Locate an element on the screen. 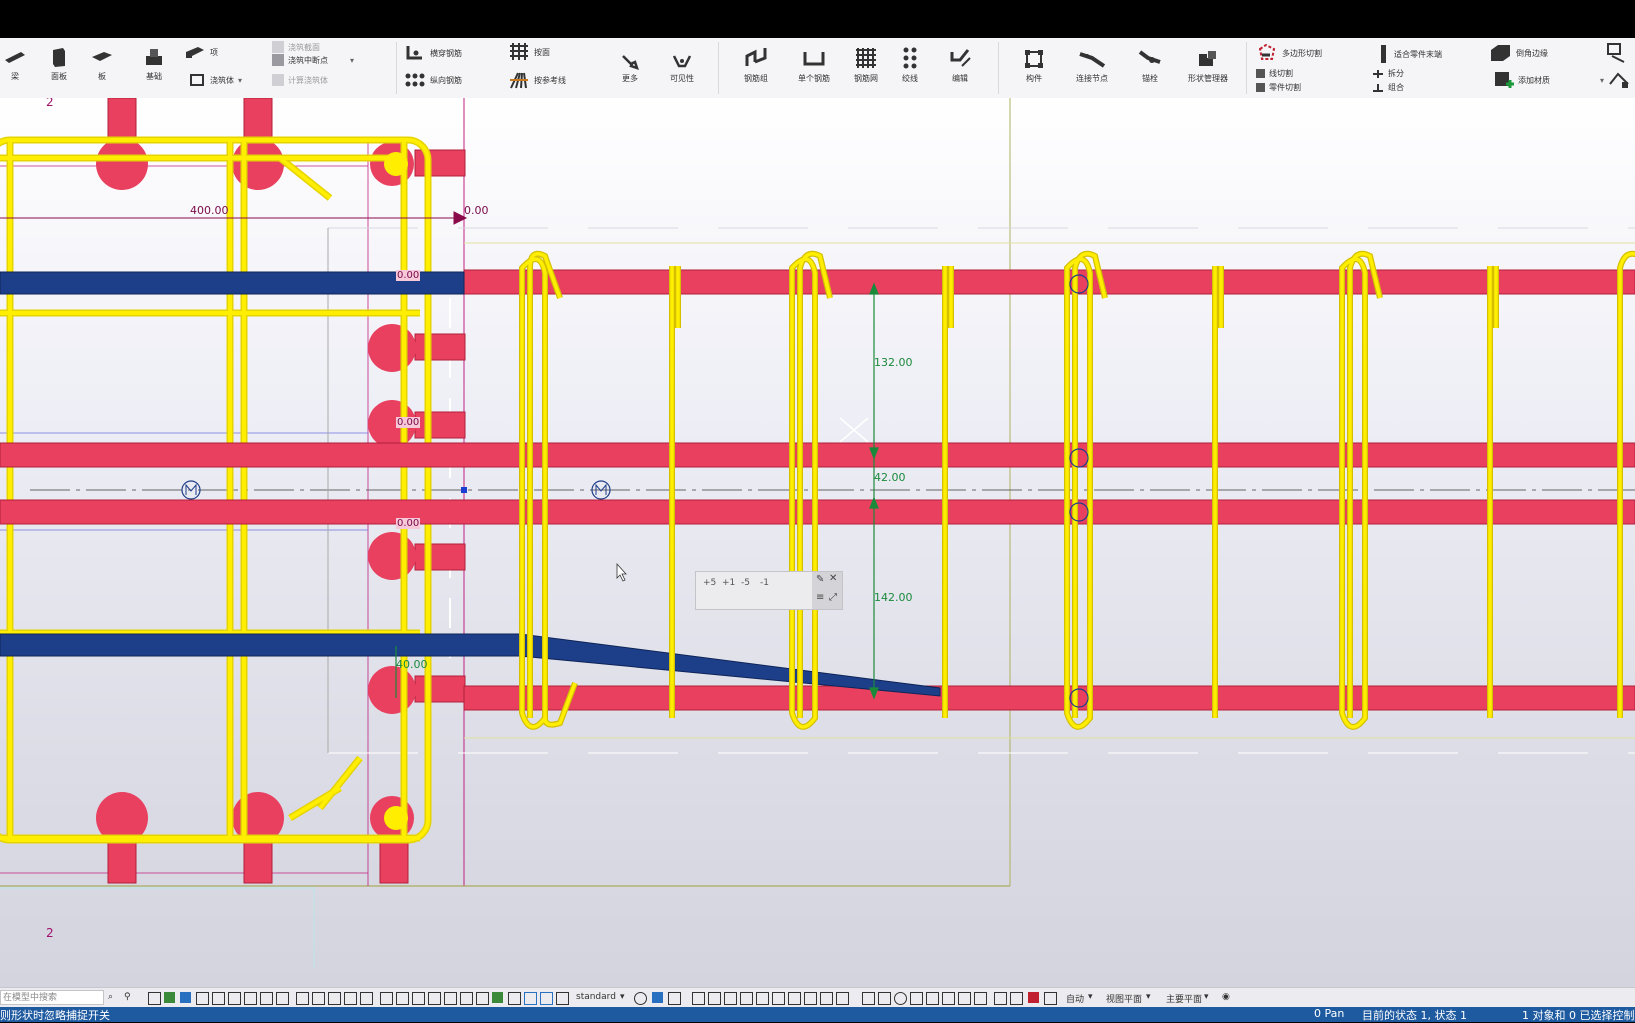 Image resolution: width=1635 pixels, height=1023 pixels. tool-edit-rebar: 编辑 is located at coordinates (960, 65).